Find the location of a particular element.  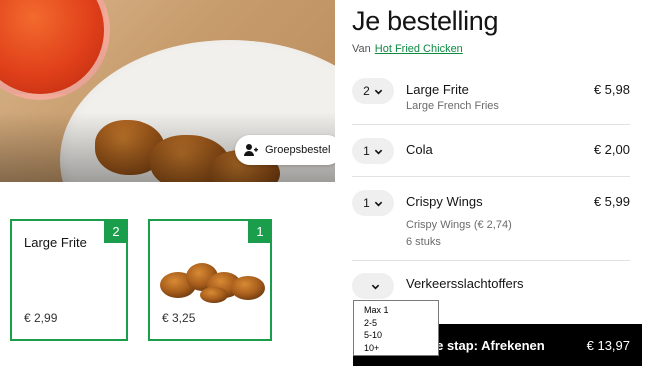

item-description: Crispy Wings (€ 2,74) is located at coordinates (459, 225).